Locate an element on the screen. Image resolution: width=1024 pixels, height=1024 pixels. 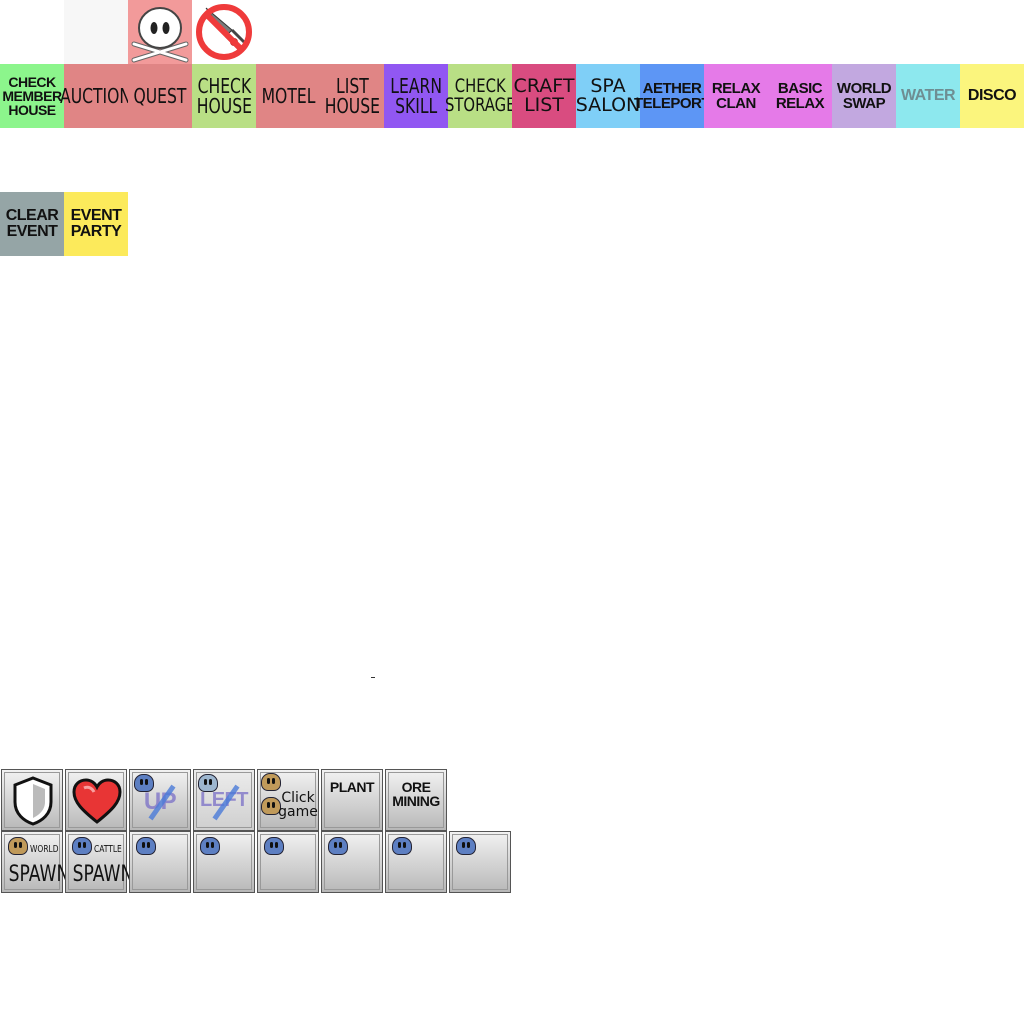
menu-tile-label: AETHER TELEPORT is located at coordinates (672, 96).